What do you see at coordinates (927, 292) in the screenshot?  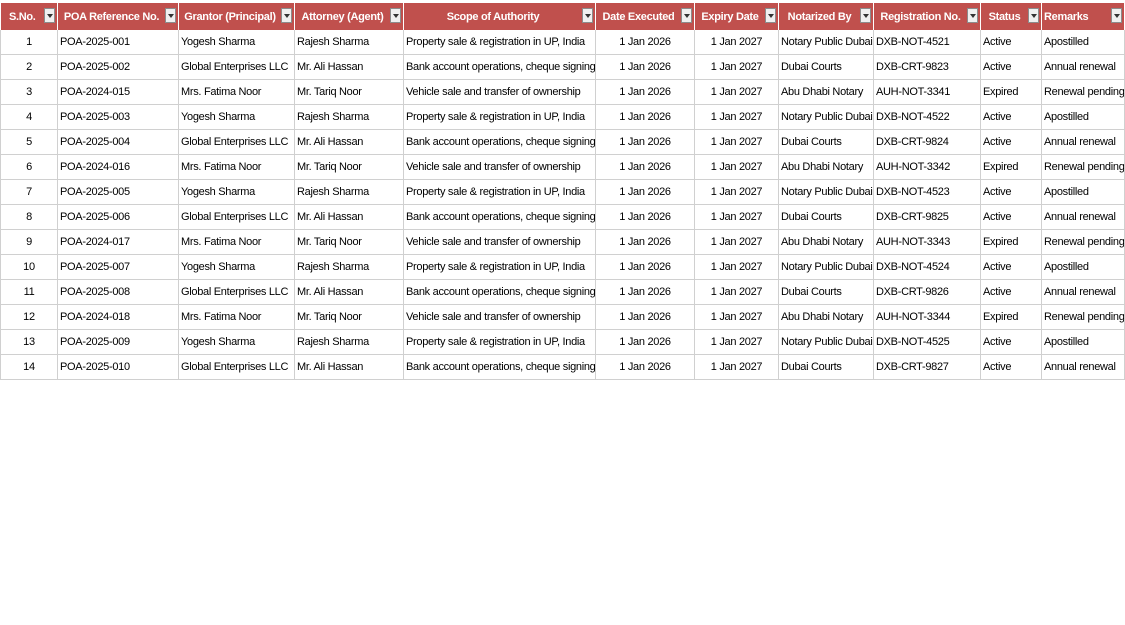 I see `cell-registration-no: DXB-CRT-9826` at bounding box center [927, 292].